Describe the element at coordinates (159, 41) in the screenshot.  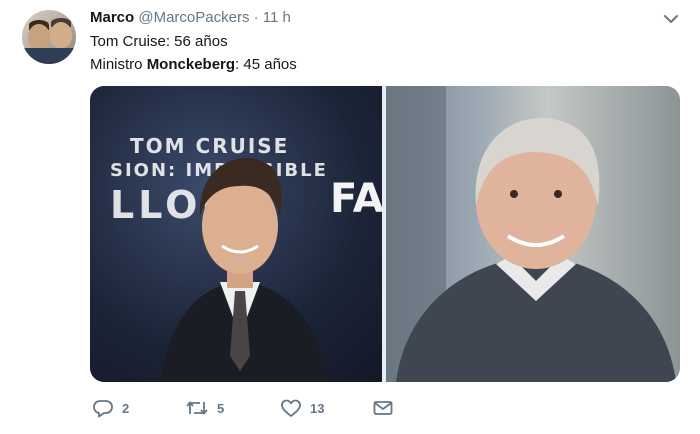
I see `tweet-text-line-1: Tom Cruise: 56 años` at that location.